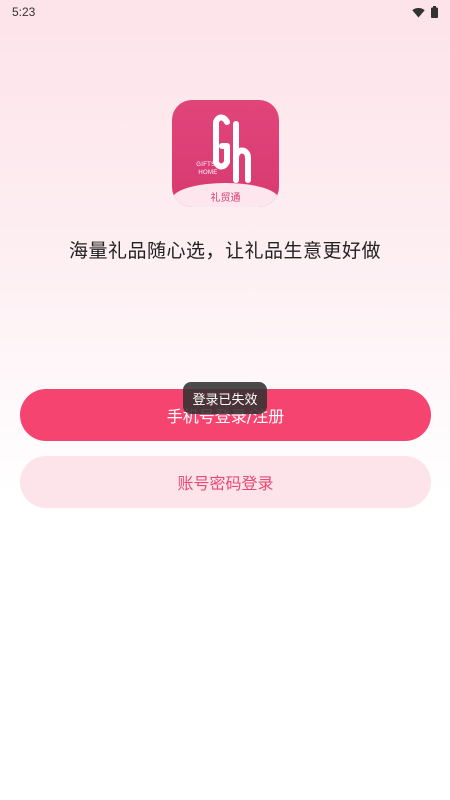 The height and width of the screenshot is (800, 450). Describe the element at coordinates (225, 198) in the screenshot. I see `logo-band-text: 礼贸通` at that location.